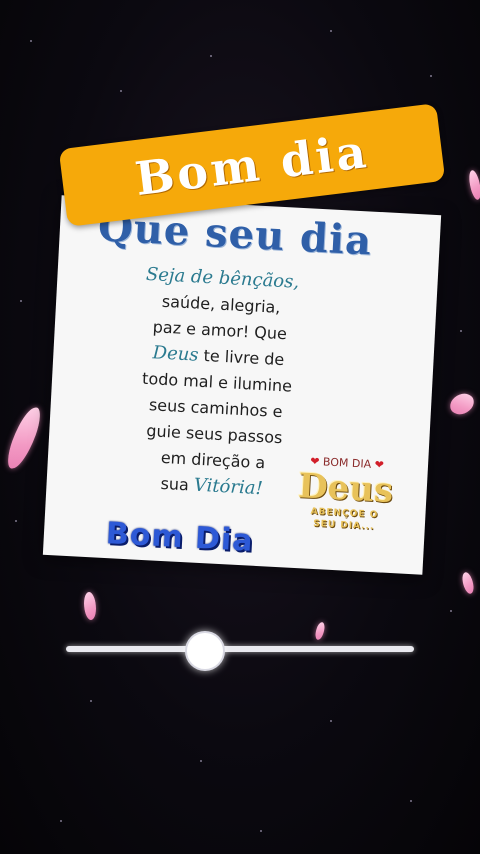 Image resolution: width=480 pixels, height=854 pixels. I want to click on slider-track, so click(240, 649).